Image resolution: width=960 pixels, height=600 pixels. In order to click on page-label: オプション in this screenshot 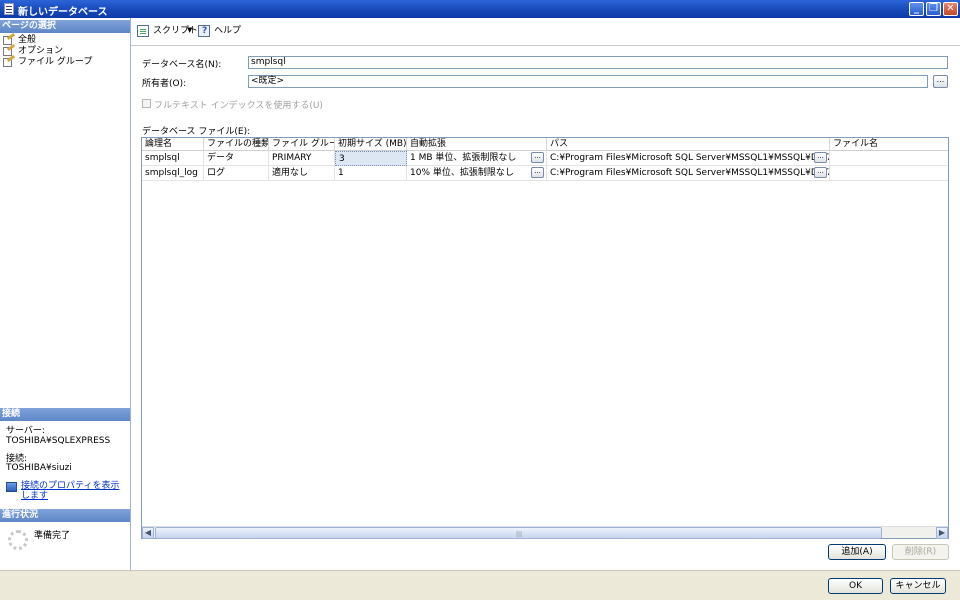, I will do `click(41, 51)`.